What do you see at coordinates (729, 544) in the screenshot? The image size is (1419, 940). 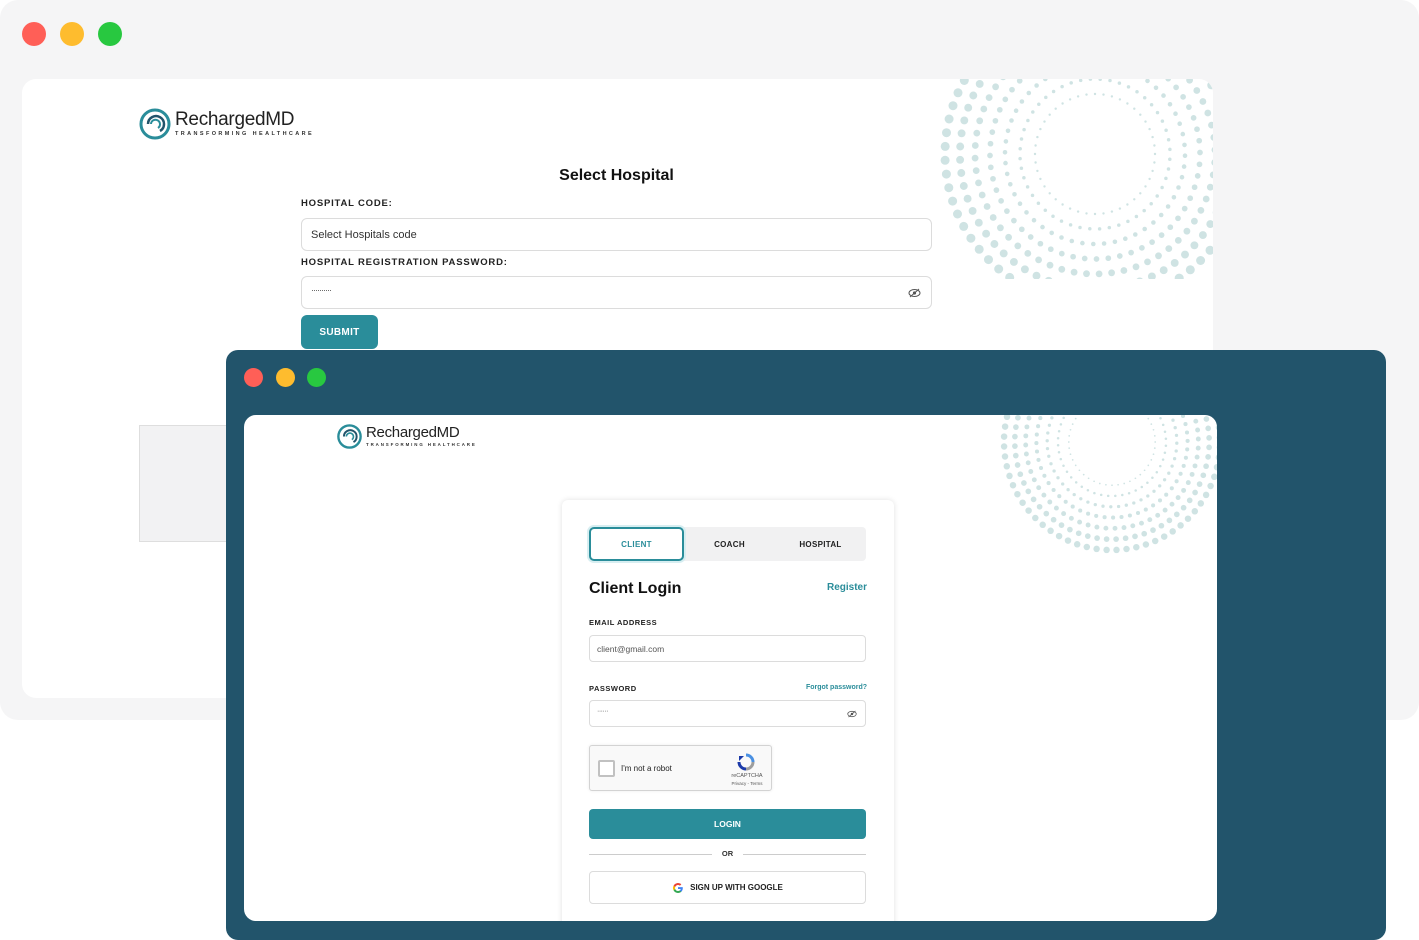 I see `tab-coach: COACH` at bounding box center [729, 544].